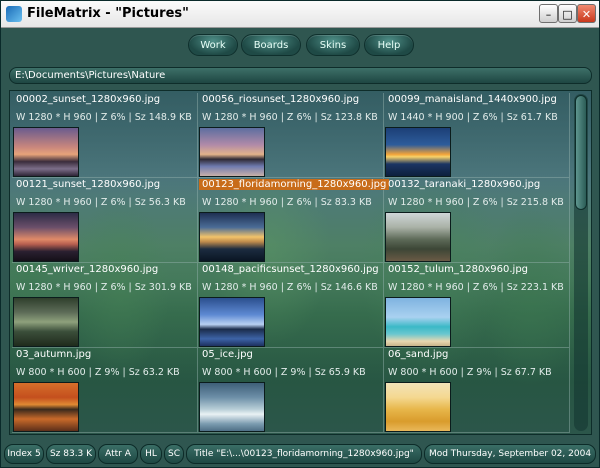 This screenshot has height=468, width=600. Describe the element at coordinates (88, 184) in the screenshot. I see `file-name: 00121_sunset_1280x960.jpg` at that location.